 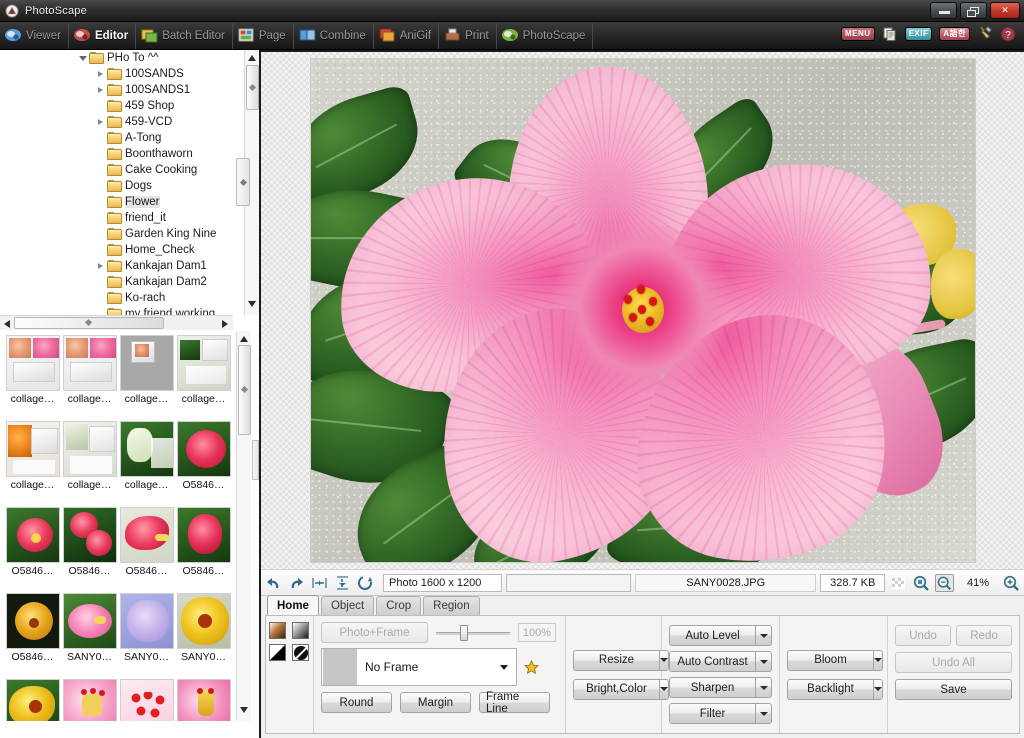 I want to click on auto-level-button: Auto Level, so click(x=712, y=635).